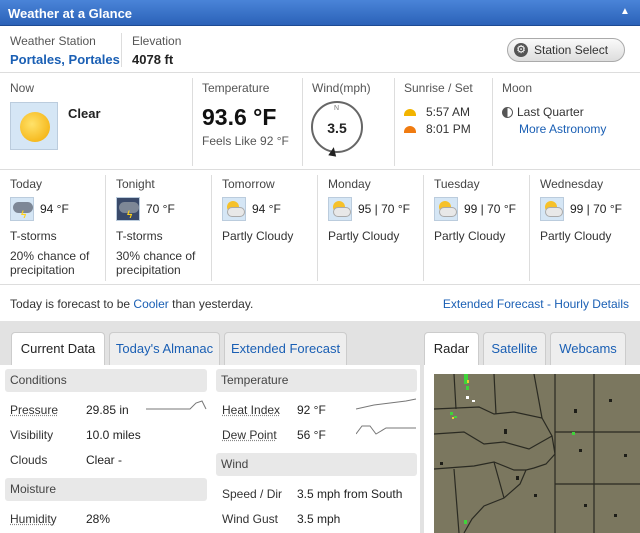  What do you see at coordinates (451, 349) in the screenshot?
I see `tab-radar: Radar` at bounding box center [451, 349].